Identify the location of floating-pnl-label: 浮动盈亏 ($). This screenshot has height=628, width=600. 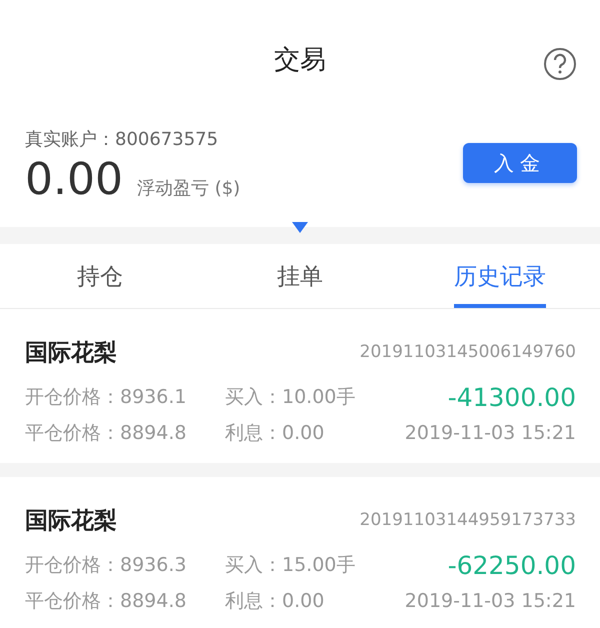
(188, 188).